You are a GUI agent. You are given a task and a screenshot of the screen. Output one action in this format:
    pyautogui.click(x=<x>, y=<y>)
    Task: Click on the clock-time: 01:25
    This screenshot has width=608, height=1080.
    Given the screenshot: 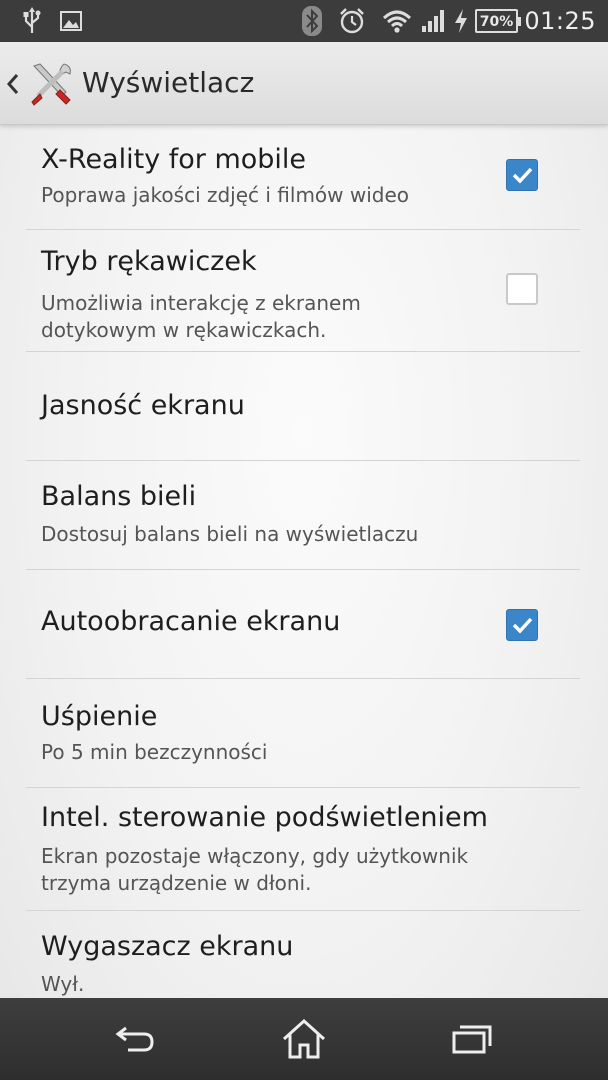 What is the action you would take?
    pyautogui.click(x=560, y=21)
    